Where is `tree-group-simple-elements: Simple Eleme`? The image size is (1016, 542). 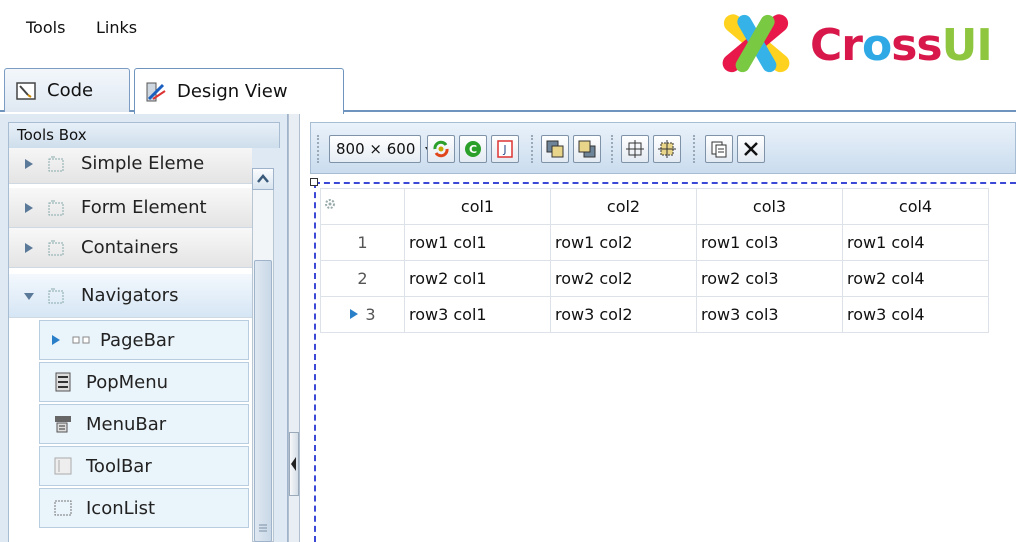 tree-group-simple-elements: Simple Eleme is located at coordinates (130, 166).